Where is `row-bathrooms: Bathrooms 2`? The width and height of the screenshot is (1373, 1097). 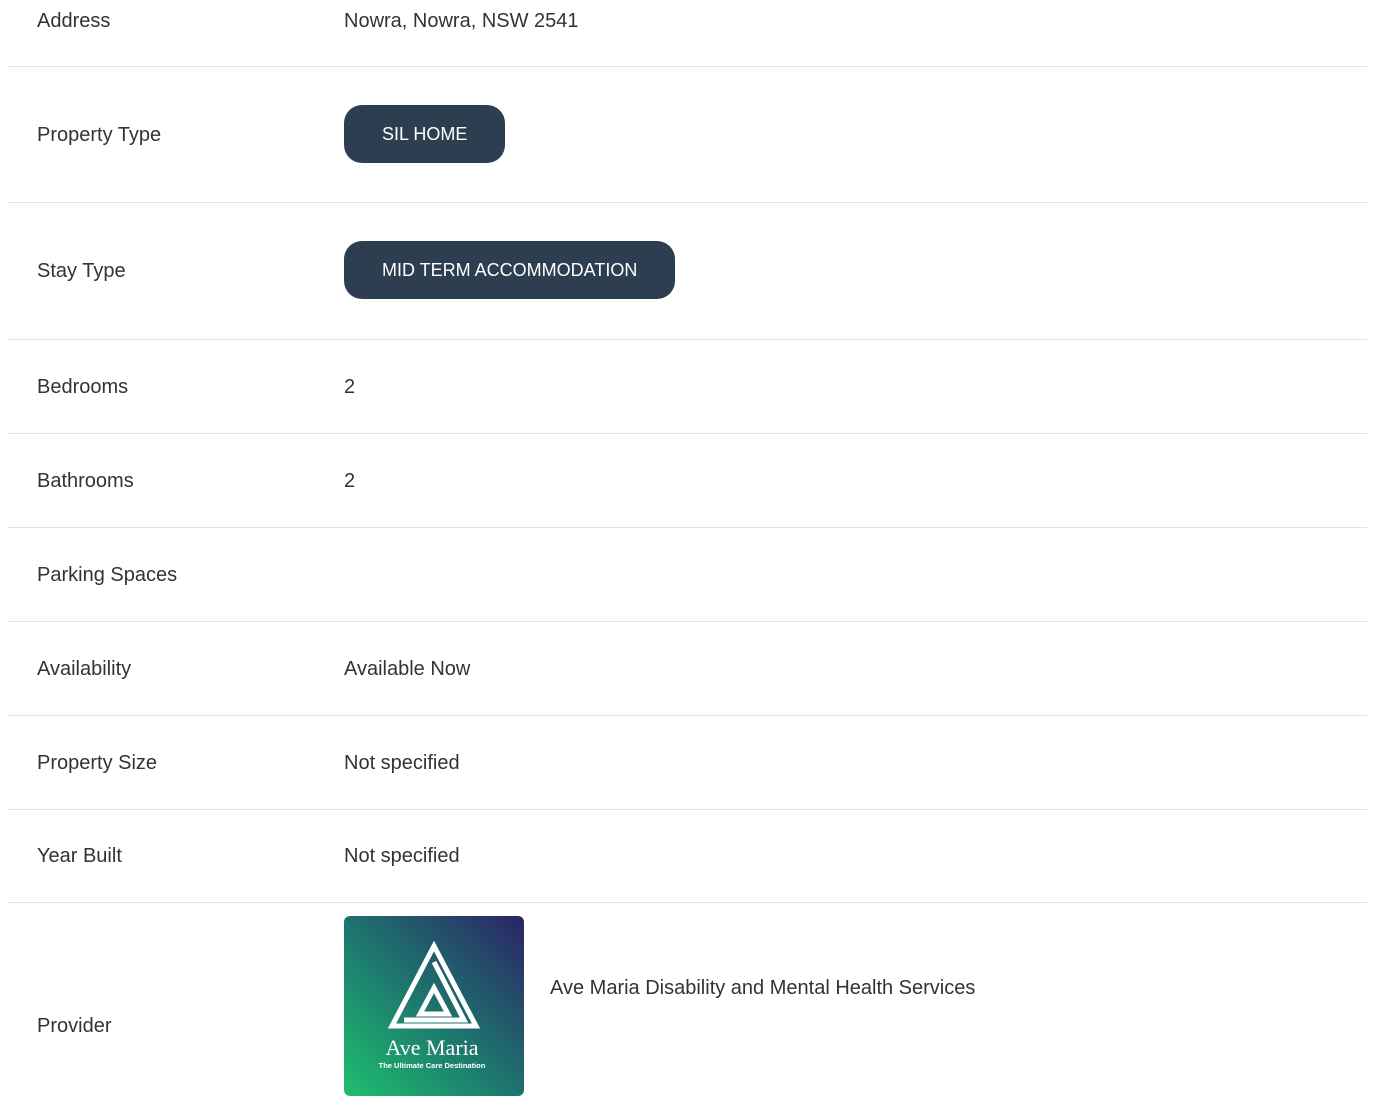 row-bathrooms: Bathrooms 2 is located at coordinates (687, 481).